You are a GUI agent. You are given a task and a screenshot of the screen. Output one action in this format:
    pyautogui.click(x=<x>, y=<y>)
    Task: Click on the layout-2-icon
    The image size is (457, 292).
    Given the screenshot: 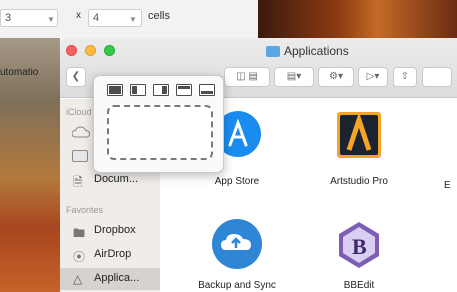 What is the action you would take?
    pyautogui.click(x=138, y=90)
    